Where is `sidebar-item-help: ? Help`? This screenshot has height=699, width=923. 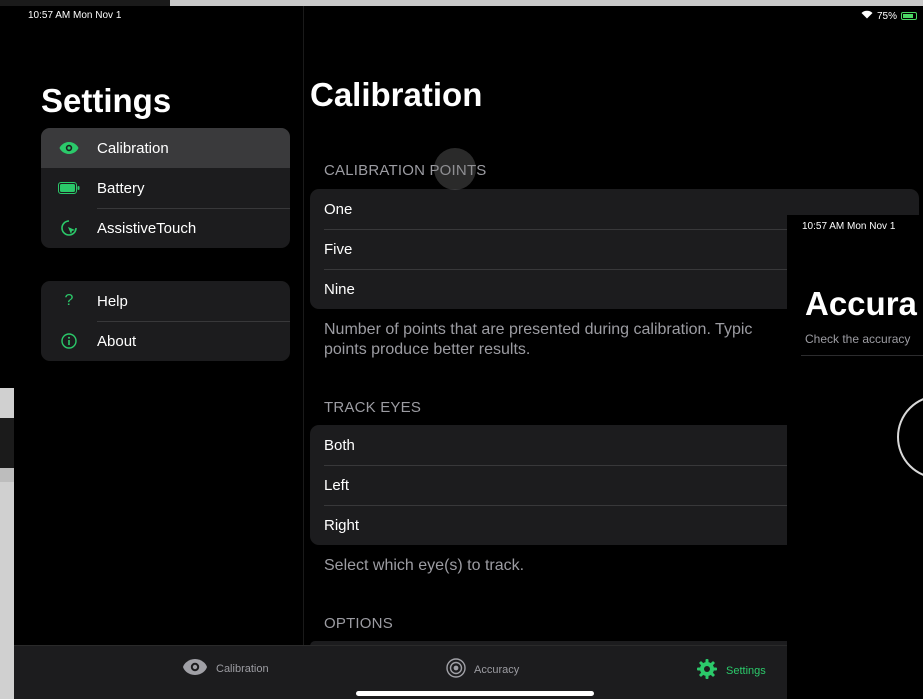
sidebar-item-help: ? Help is located at coordinates (165, 301).